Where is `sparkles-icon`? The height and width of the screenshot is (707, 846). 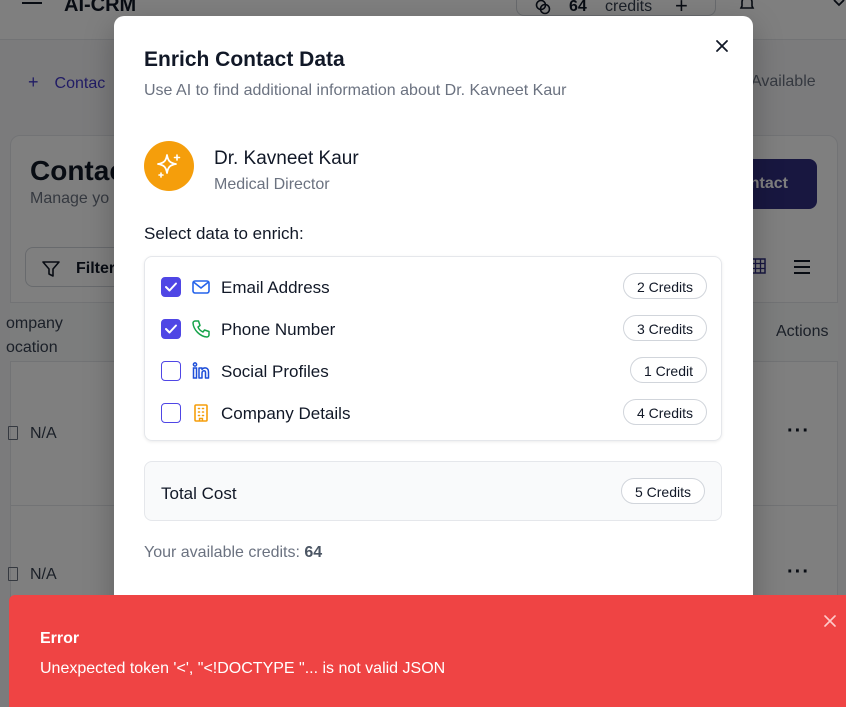 sparkles-icon is located at coordinates (169, 166).